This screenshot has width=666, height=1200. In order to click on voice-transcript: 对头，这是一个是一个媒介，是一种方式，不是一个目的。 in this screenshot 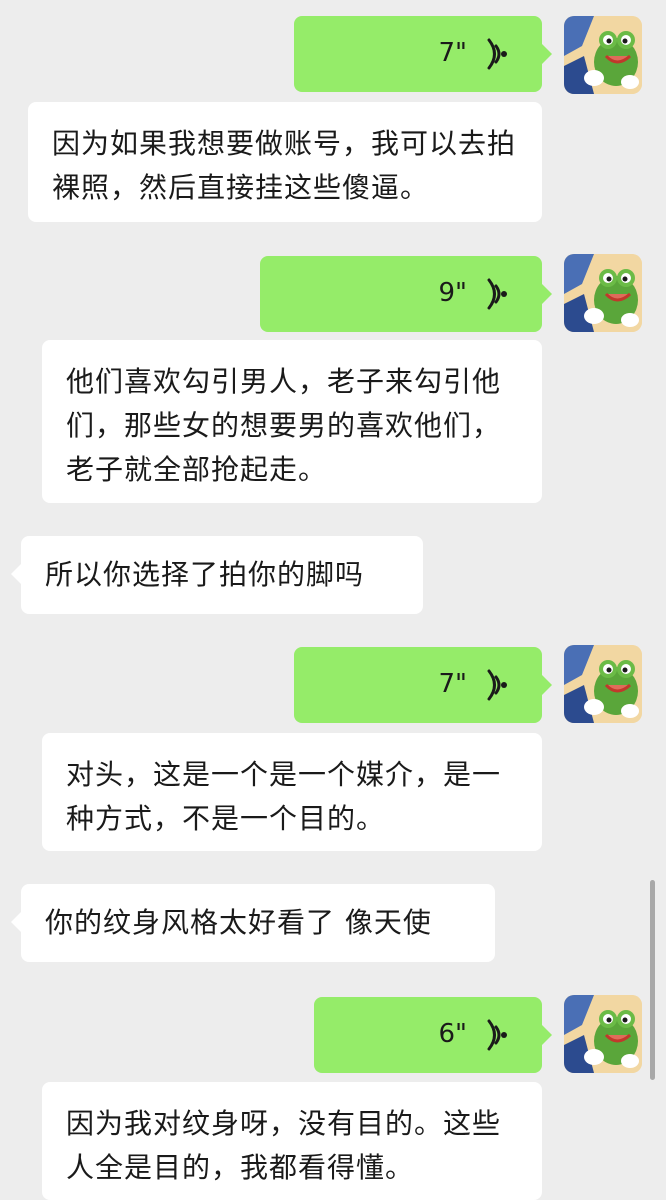, I will do `click(292, 792)`.